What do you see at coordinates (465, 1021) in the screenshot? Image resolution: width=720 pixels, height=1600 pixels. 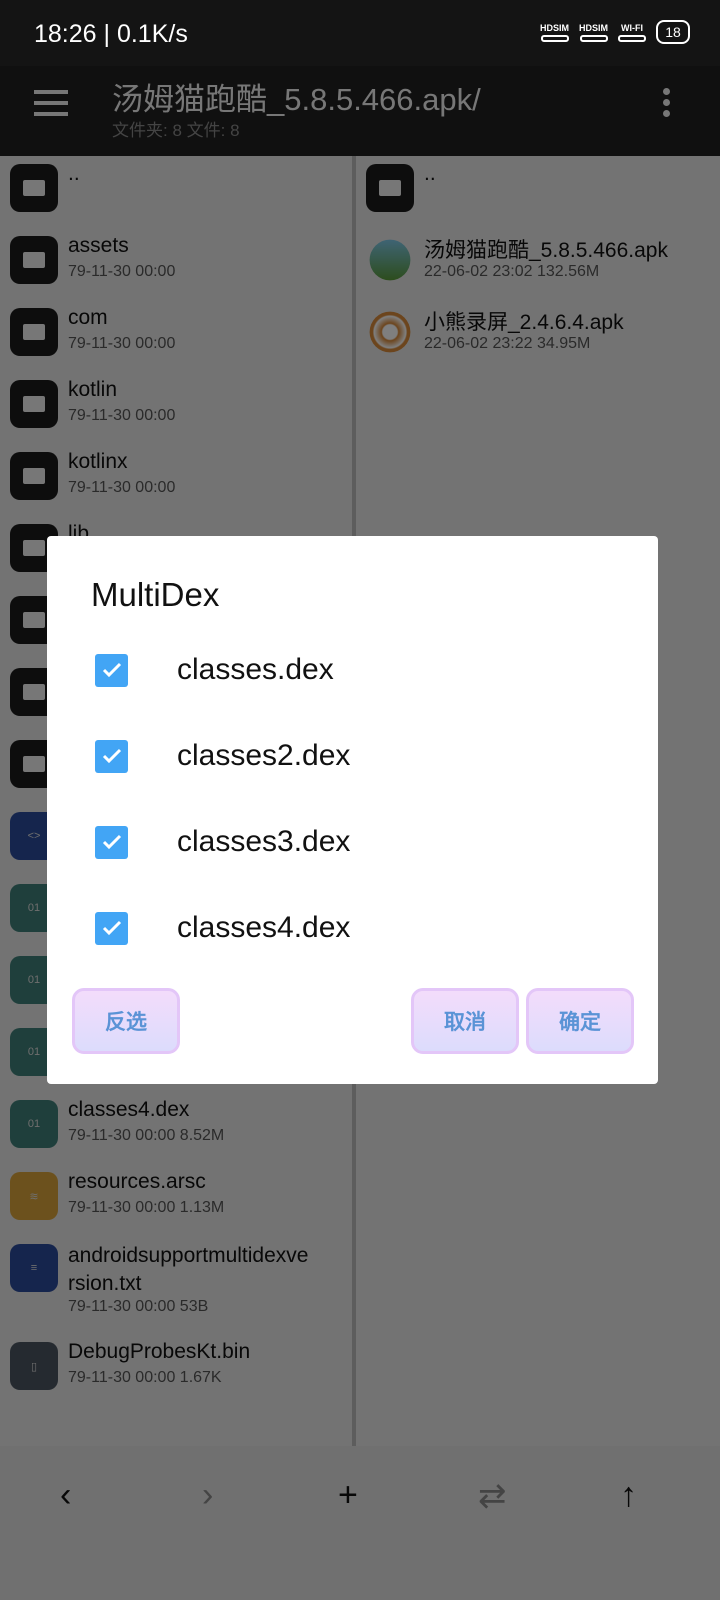 I see `cancel-button: 取消` at bounding box center [465, 1021].